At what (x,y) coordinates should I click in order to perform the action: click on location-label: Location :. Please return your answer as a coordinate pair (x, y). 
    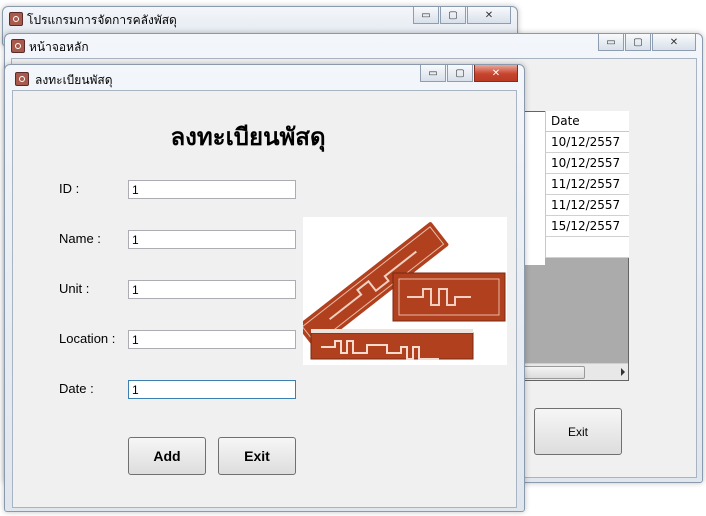
    Looking at the image, I should click on (87, 338).